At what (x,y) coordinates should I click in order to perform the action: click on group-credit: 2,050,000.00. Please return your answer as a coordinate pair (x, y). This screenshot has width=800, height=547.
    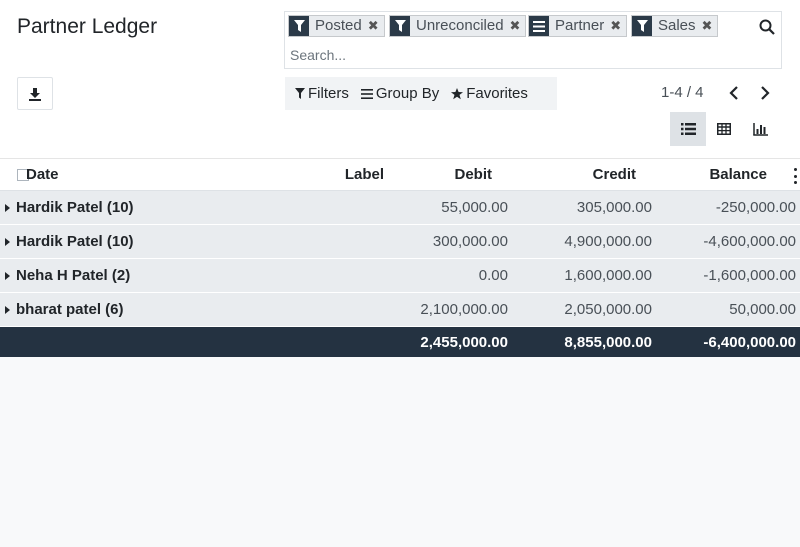
    Looking at the image, I should click on (608, 309).